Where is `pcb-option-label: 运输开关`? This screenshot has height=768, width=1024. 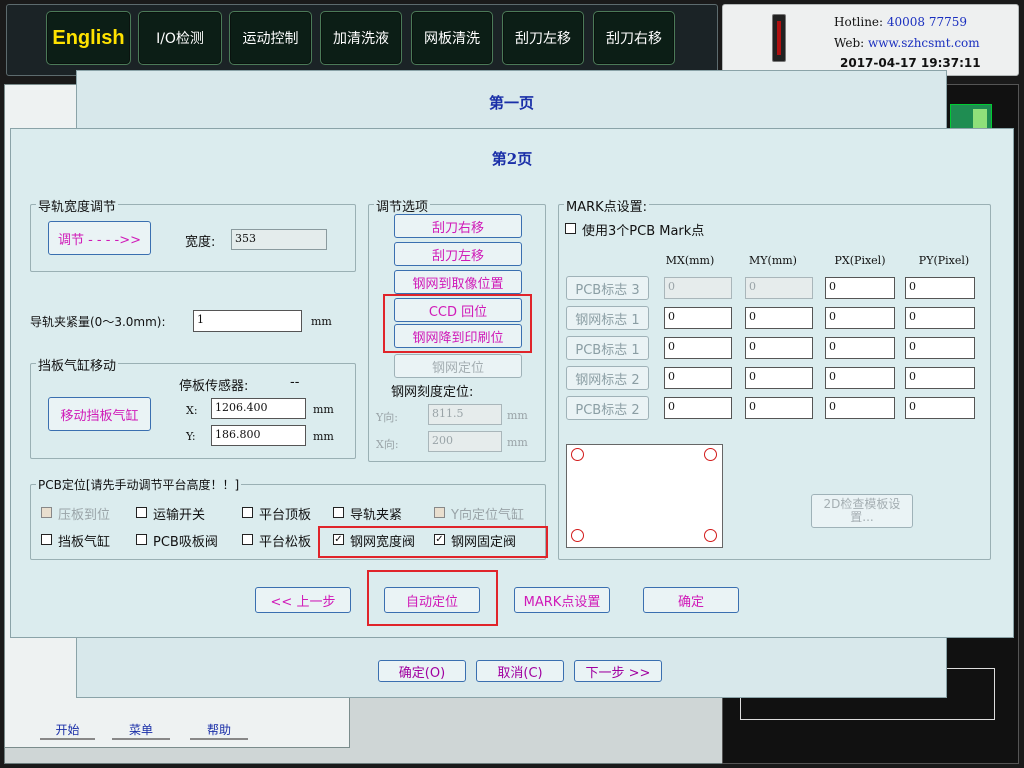 pcb-option-label: 运输开关 is located at coordinates (179, 515).